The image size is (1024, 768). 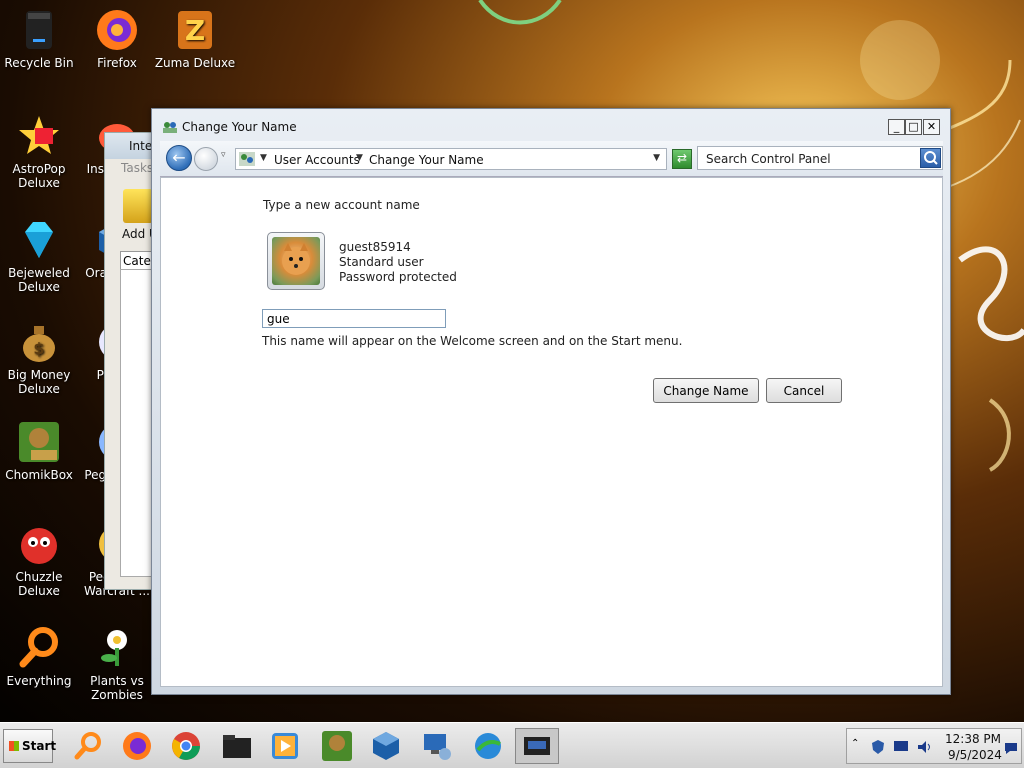 I want to click on account-status: Password protected, so click(x=398, y=277).